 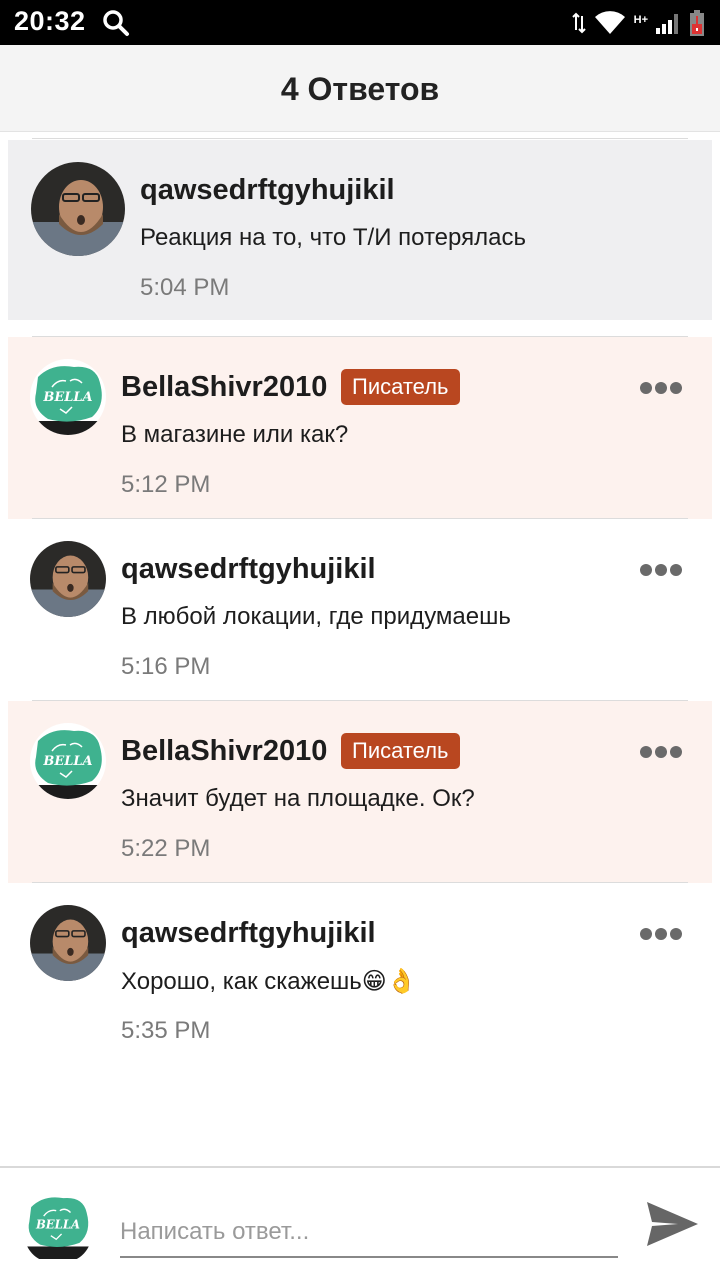 I want to click on page-title: 4 Ответов, so click(x=360, y=89).